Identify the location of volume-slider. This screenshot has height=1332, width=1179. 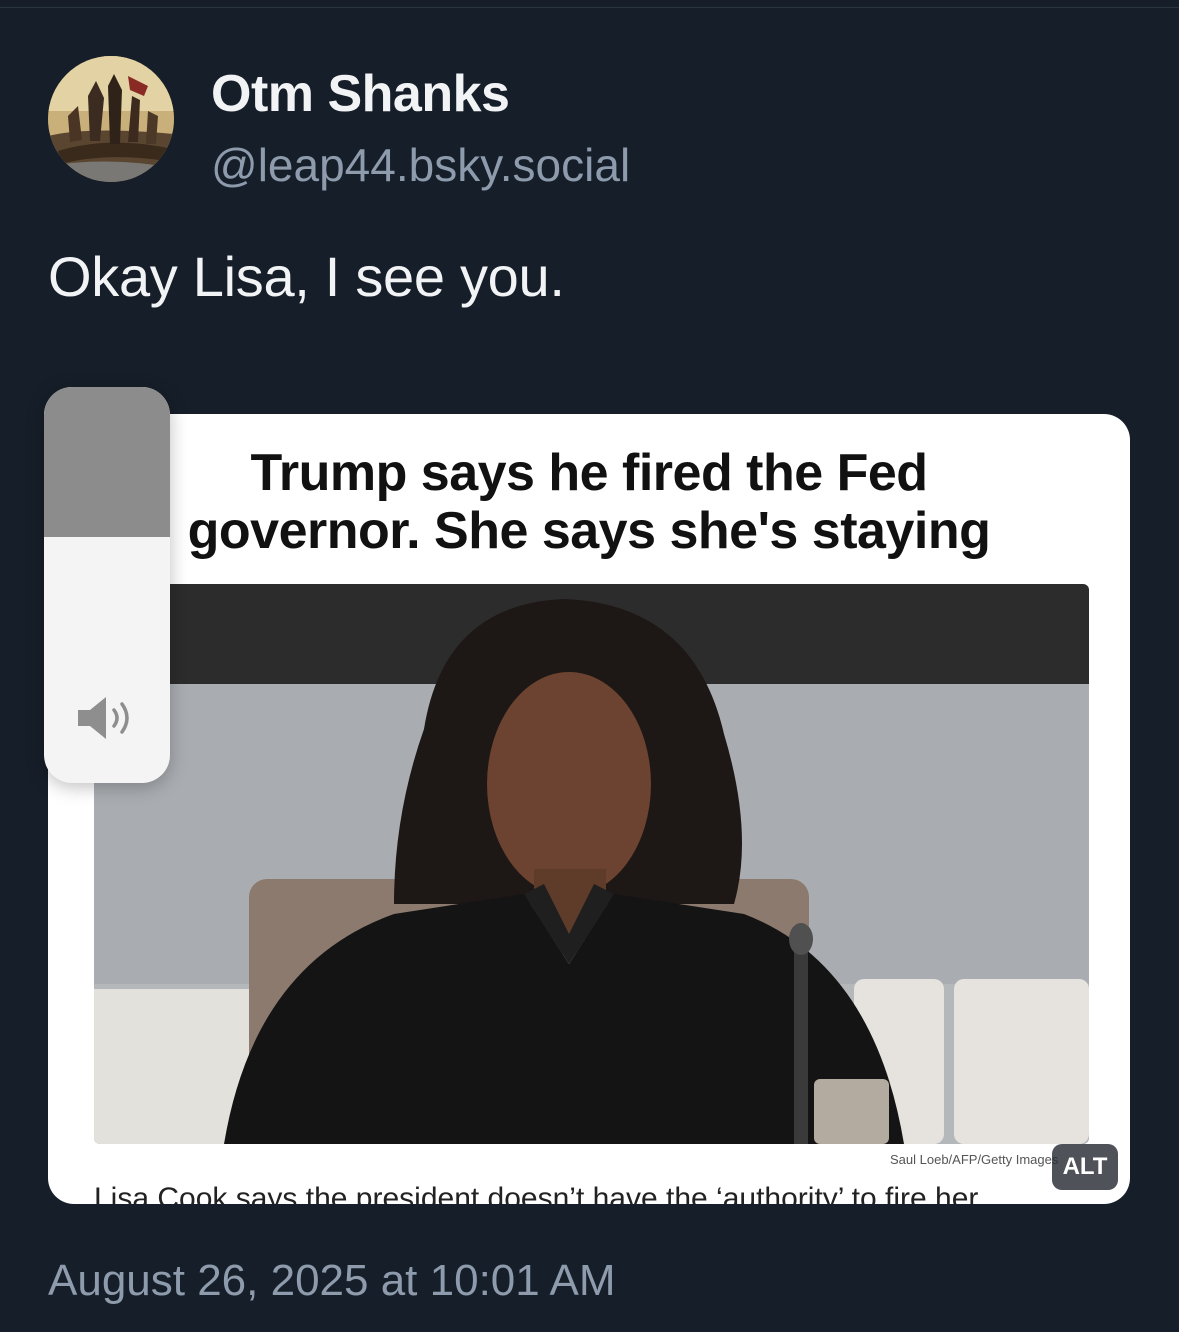
(107, 585).